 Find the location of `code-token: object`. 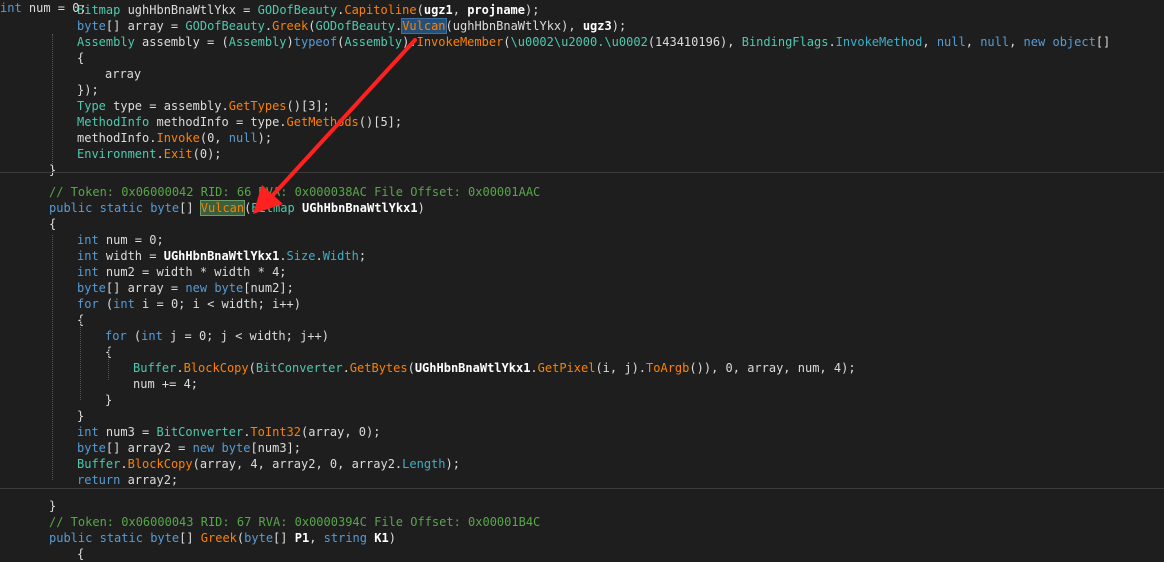

code-token: object is located at coordinates (1073, 42).